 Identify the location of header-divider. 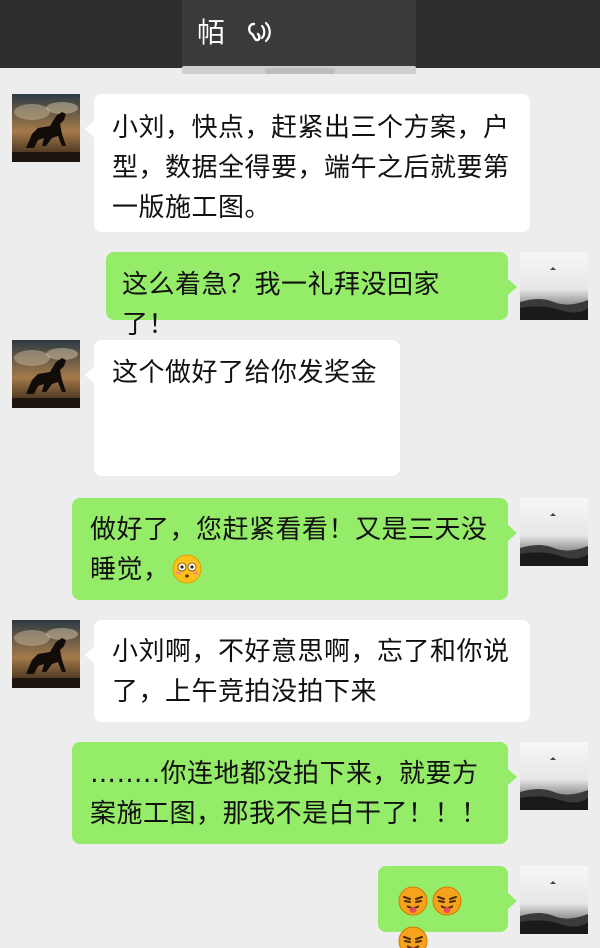
(300, 74).